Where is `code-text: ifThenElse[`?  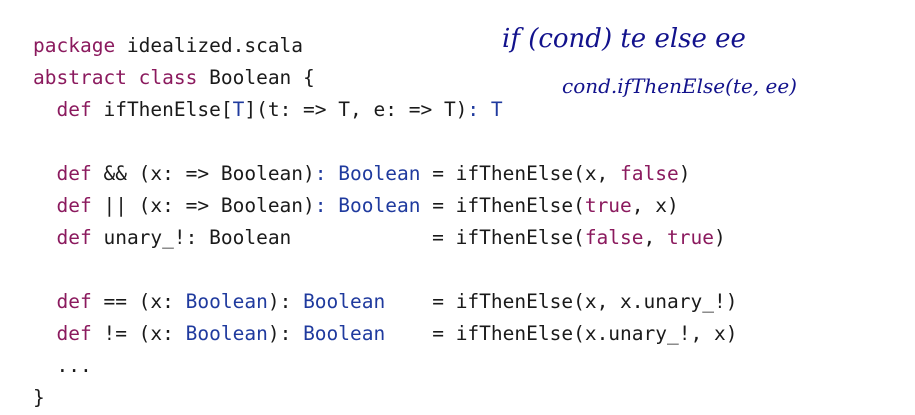 code-text: ifThenElse[ is located at coordinates (162, 109).